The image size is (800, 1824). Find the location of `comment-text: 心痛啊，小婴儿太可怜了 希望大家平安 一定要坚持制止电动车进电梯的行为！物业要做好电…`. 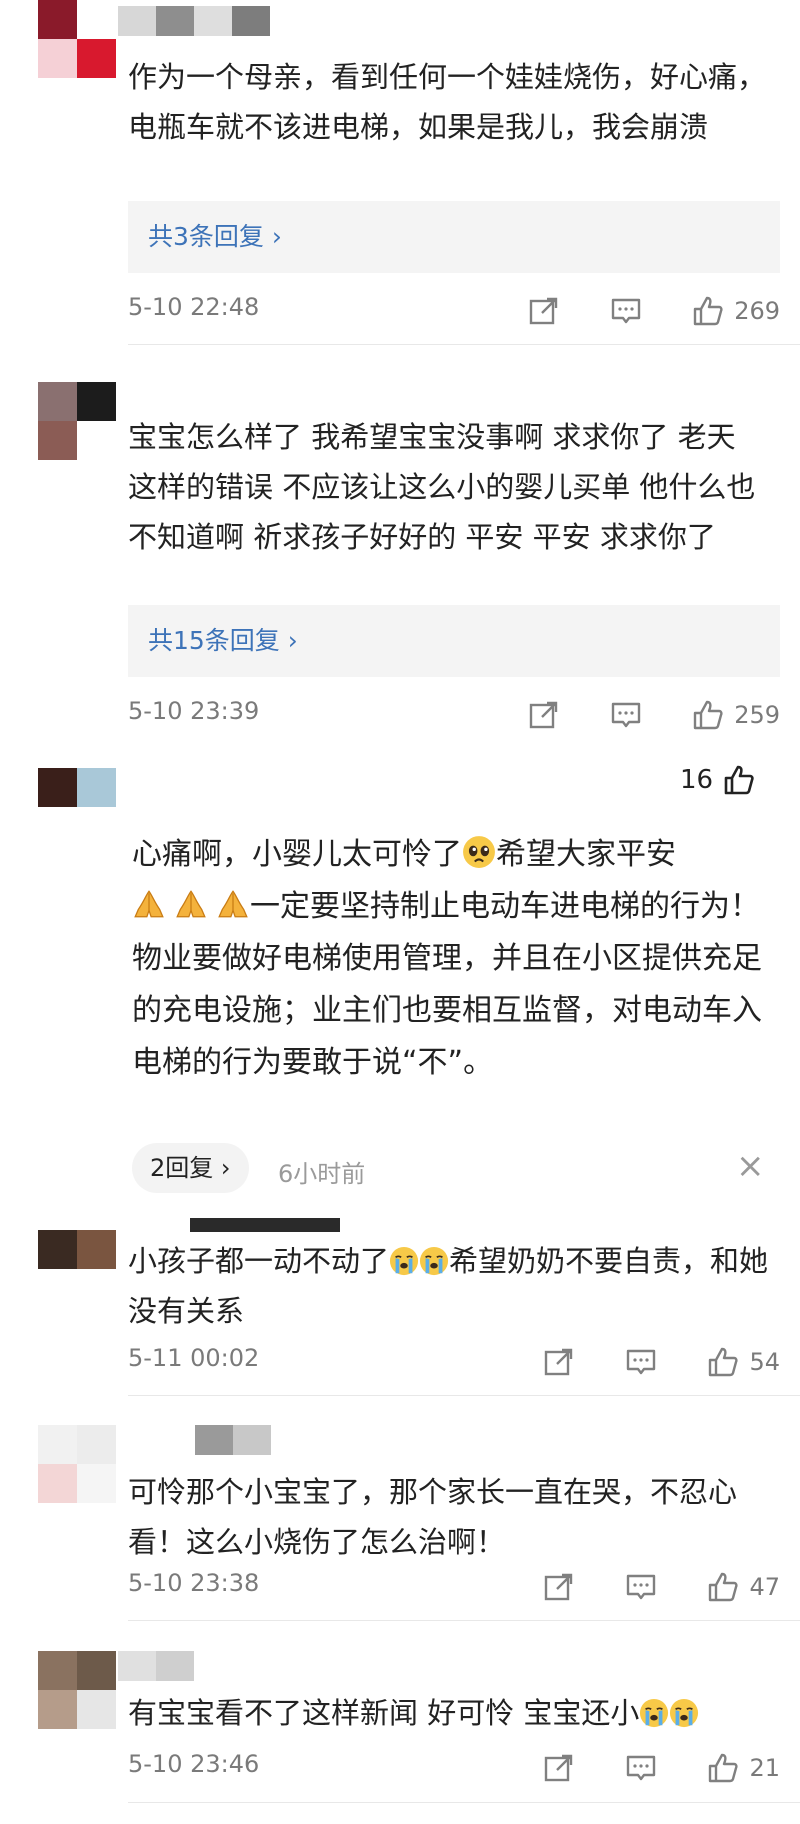

comment-text: 心痛啊，小婴儿太可怜了 希望大家平安 一定要坚持制止电动车进电梯的行为！物业要做好电… is located at coordinates (452, 959).